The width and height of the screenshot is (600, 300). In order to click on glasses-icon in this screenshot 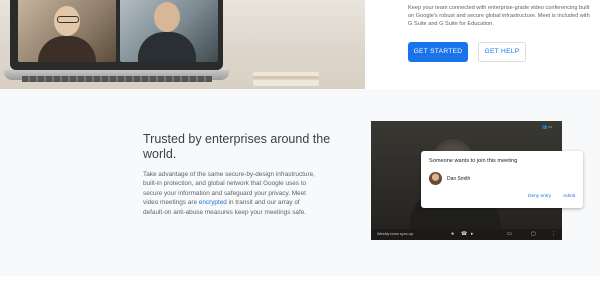, I will do `click(68, 19)`.